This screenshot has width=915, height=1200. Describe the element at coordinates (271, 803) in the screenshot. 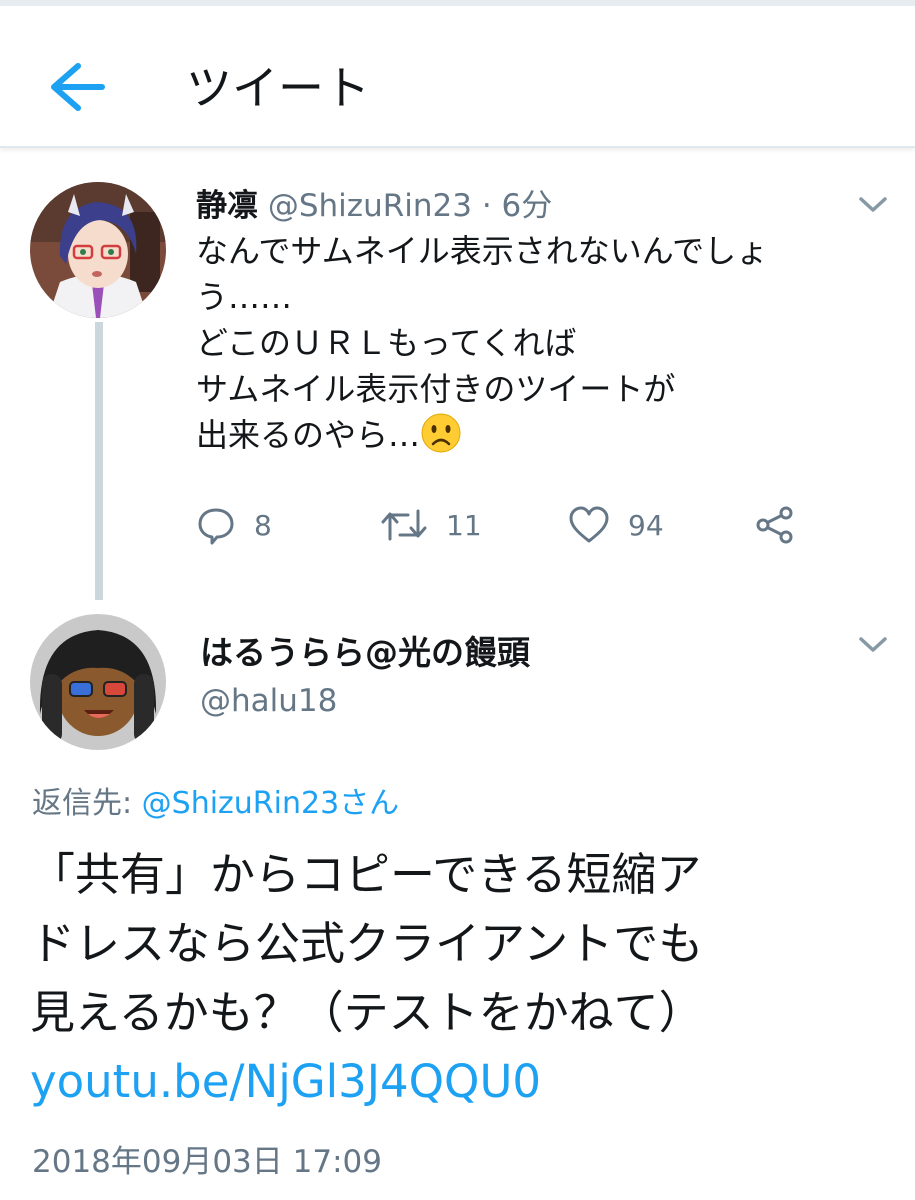

I see `replying-to-link: @ShizuRin23さん` at that location.